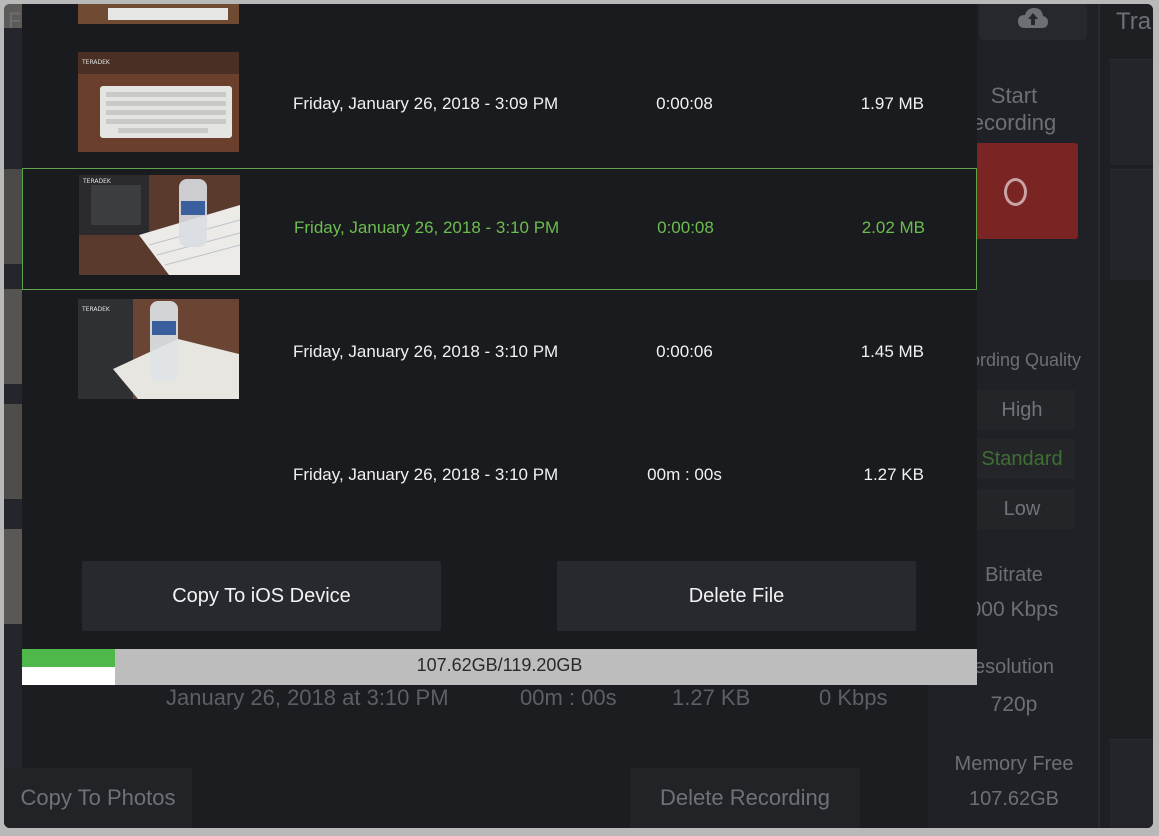 This screenshot has width=1159, height=836. What do you see at coordinates (736, 596) in the screenshot?
I see `delete-file-button: Delete File` at bounding box center [736, 596].